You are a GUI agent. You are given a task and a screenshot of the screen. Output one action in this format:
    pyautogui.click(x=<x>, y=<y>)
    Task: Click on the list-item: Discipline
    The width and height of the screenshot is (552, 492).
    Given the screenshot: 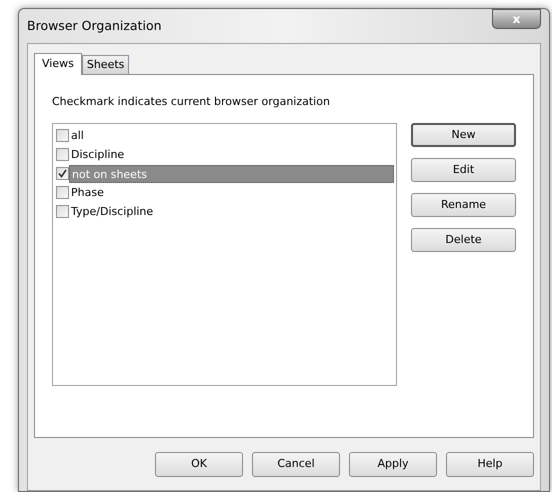 What is the action you would take?
    pyautogui.click(x=231, y=155)
    